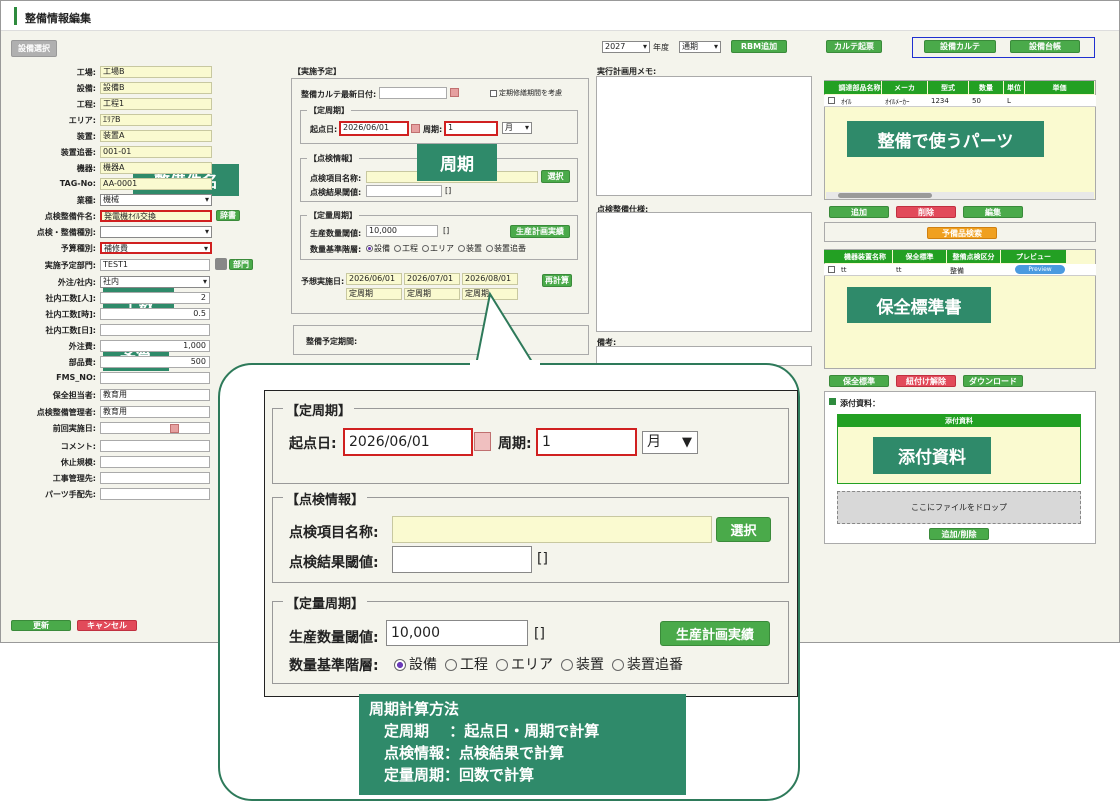 Image resolution: width=1120 pixels, height=804 pixels. I want to click on rbm-add-button: RBM追加, so click(759, 46).